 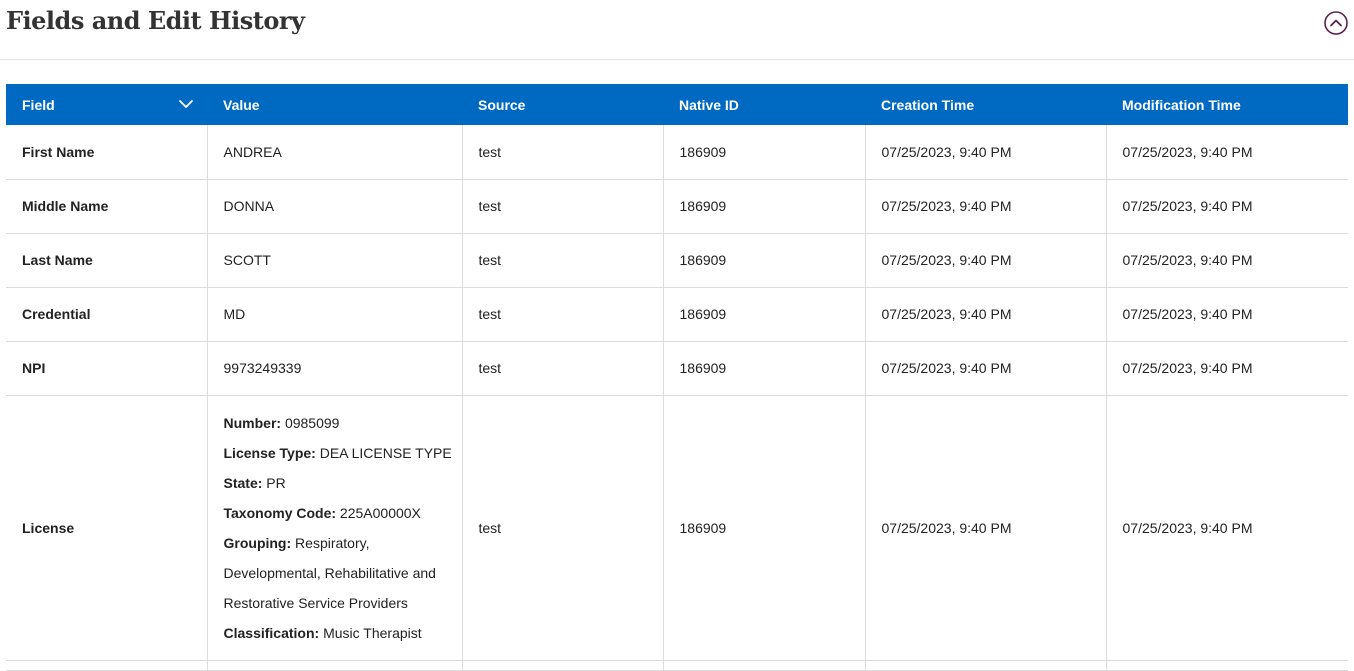 What do you see at coordinates (334, 104) in the screenshot?
I see `column-header-value: Value` at bounding box center [334, 104].